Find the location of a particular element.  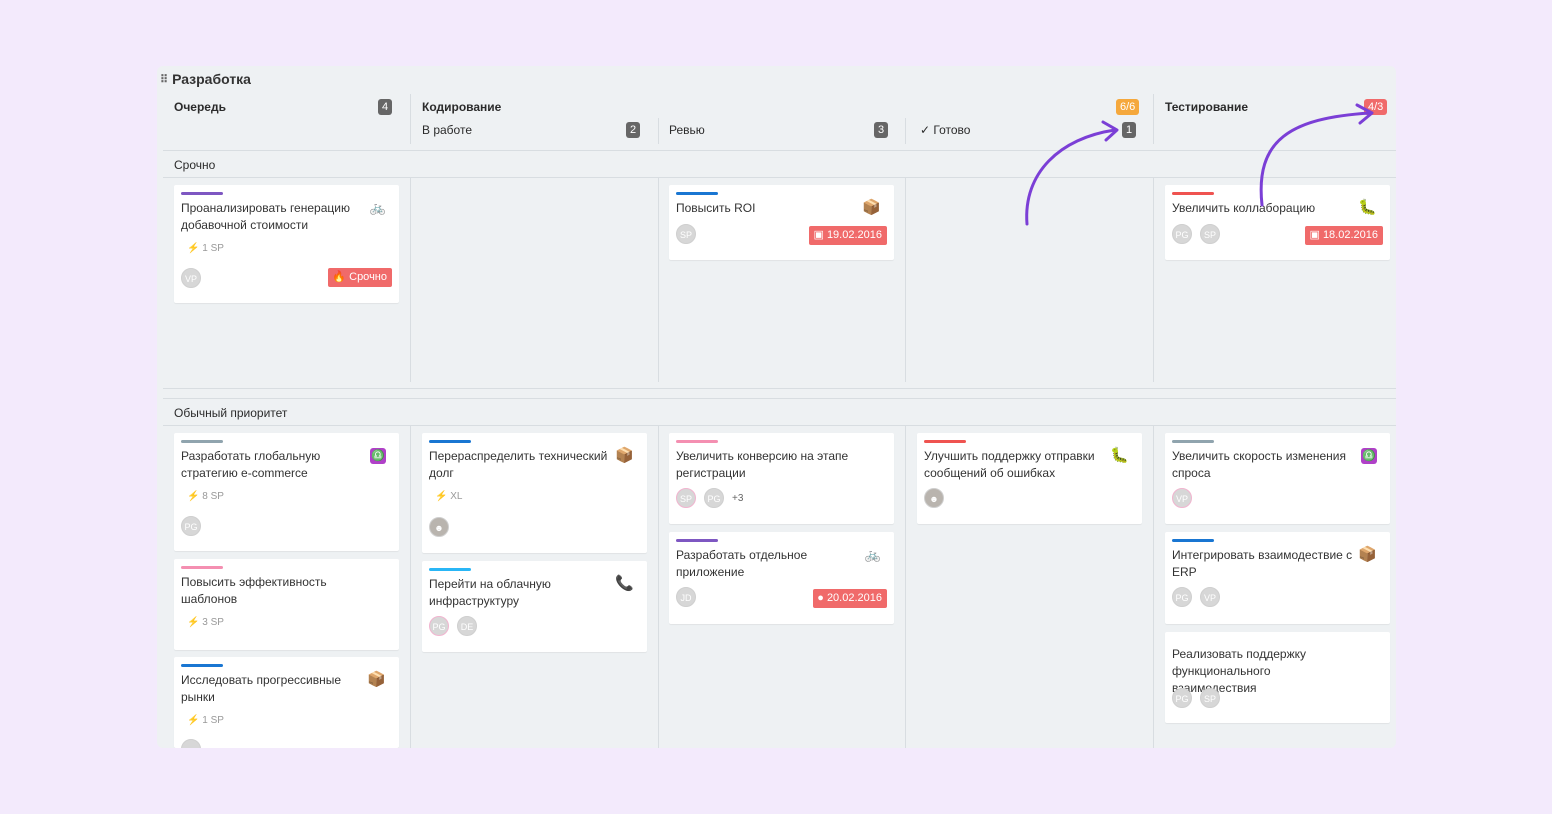

story-points: ⚡ 1 SP is located at coordinates (205, 720).